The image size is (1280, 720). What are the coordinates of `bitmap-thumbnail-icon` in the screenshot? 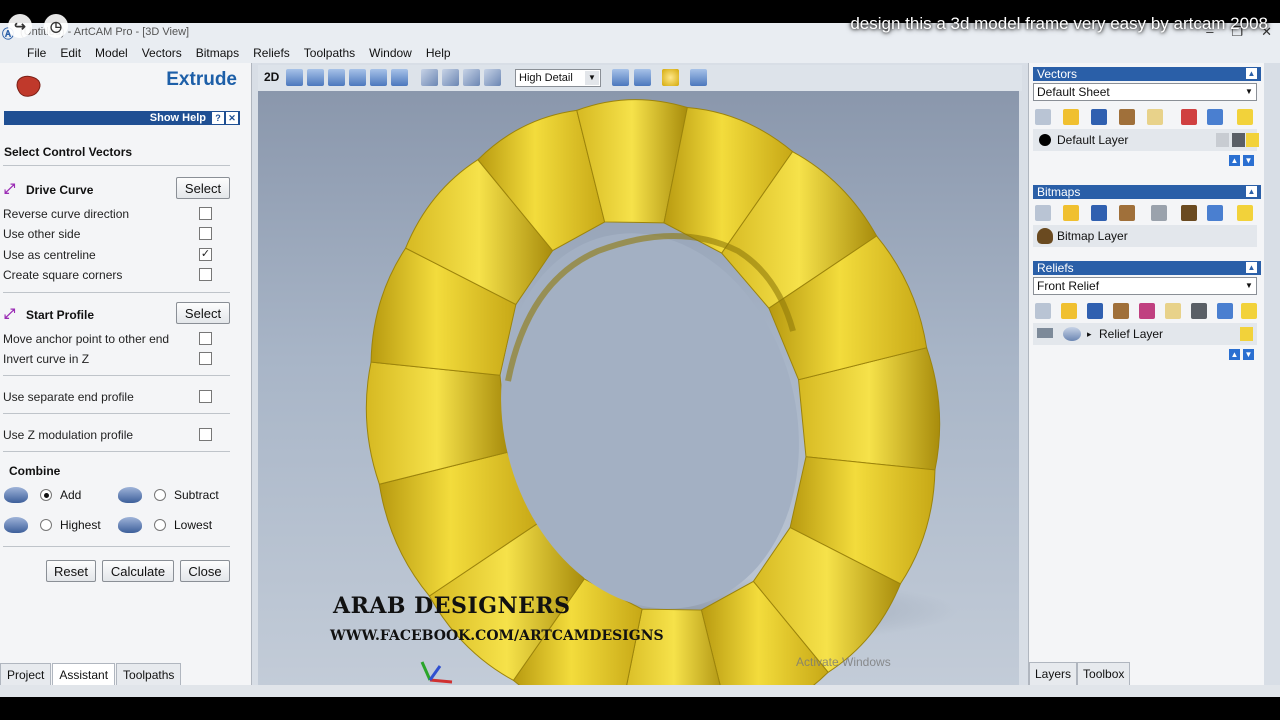 It's located at (1045, 236).